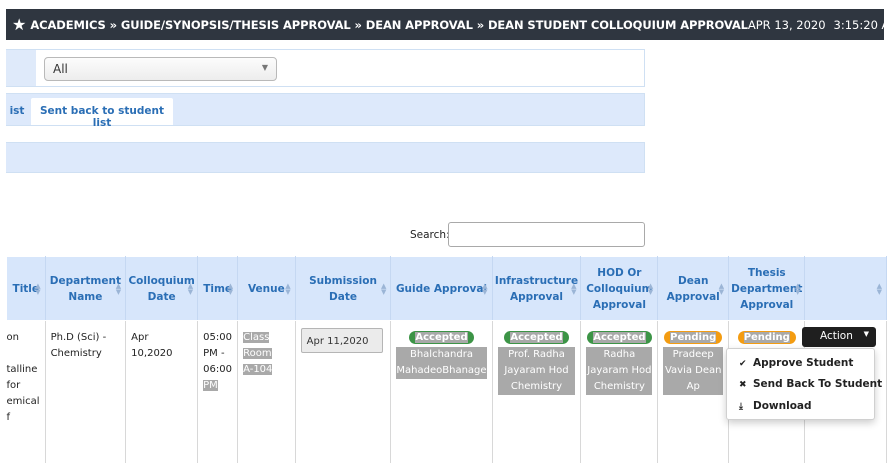  Describe the element at coordinates (325, 111) in the screenshot. I see `tabs-bar: ist Sent back to student list` at that location.